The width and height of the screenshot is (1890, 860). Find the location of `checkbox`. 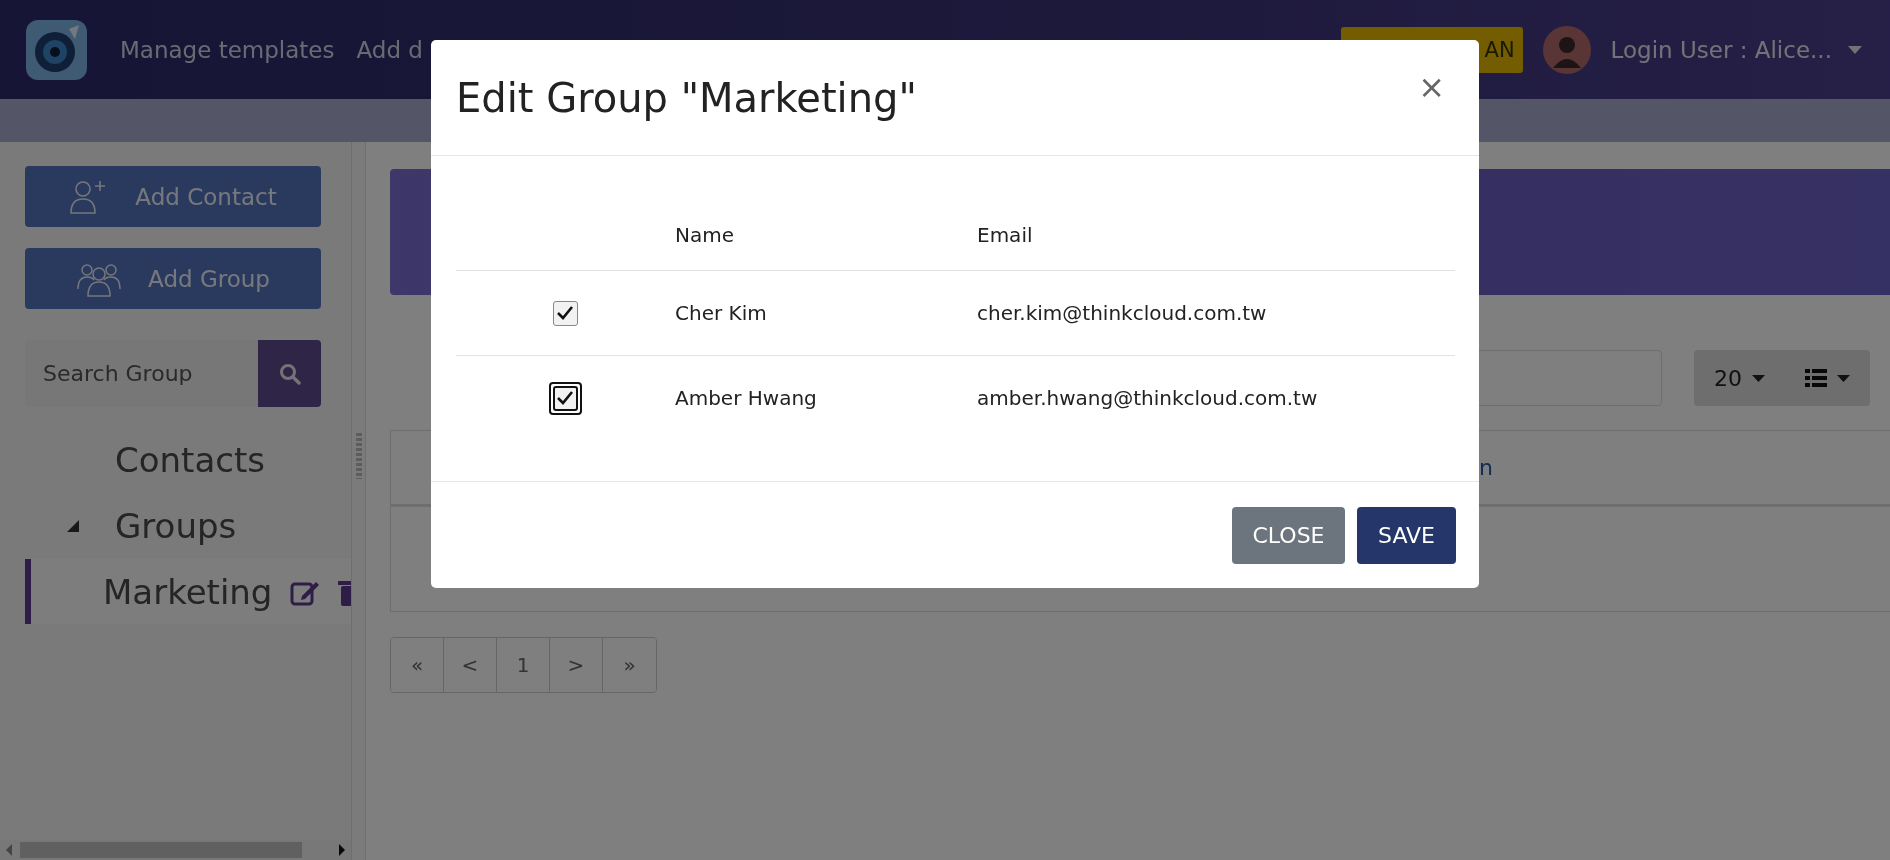

checkbox is located at coordinates (565, 313).